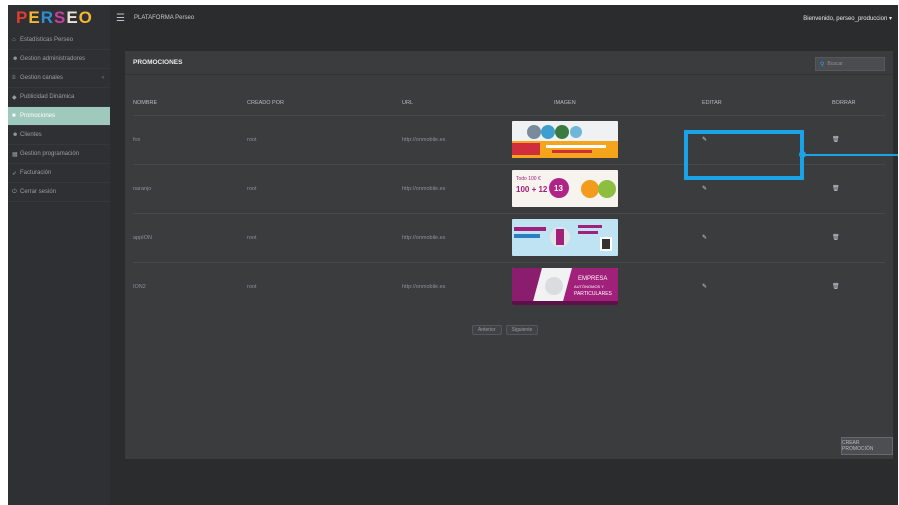 The height and width of the screenshot is (505, 899). Describe the element at coordinates (607, 103) in the screenshot. I see `col-header-image: IMAGEN` at that location.